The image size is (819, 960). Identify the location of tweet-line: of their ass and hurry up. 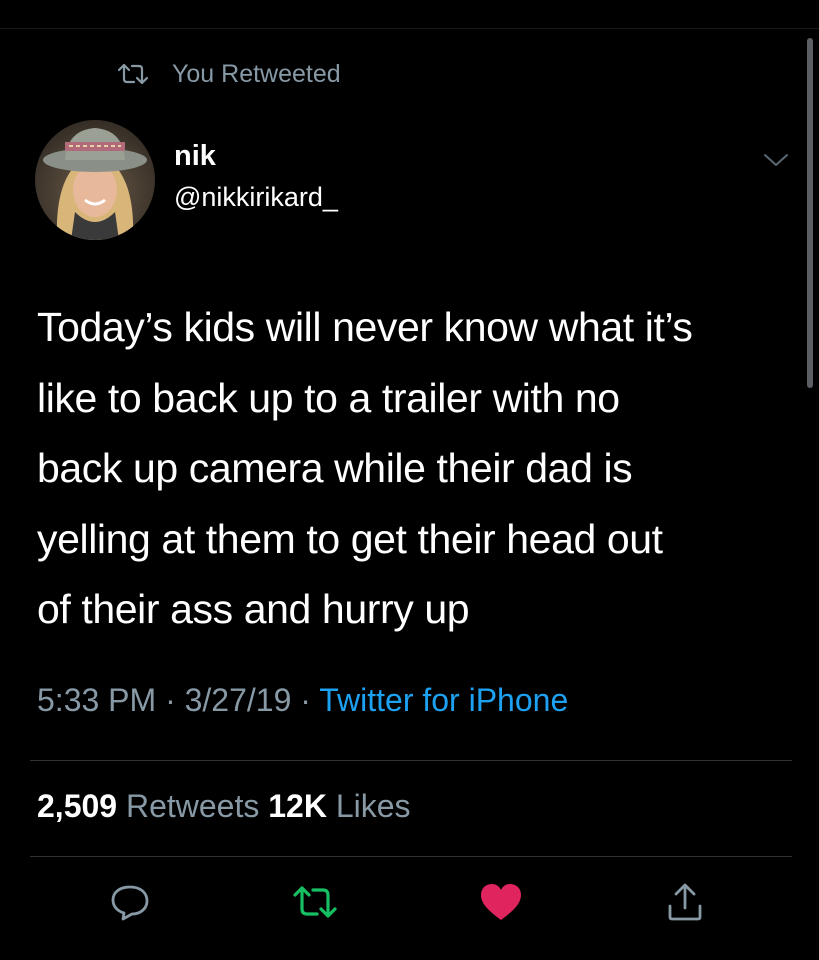
(253, 609).